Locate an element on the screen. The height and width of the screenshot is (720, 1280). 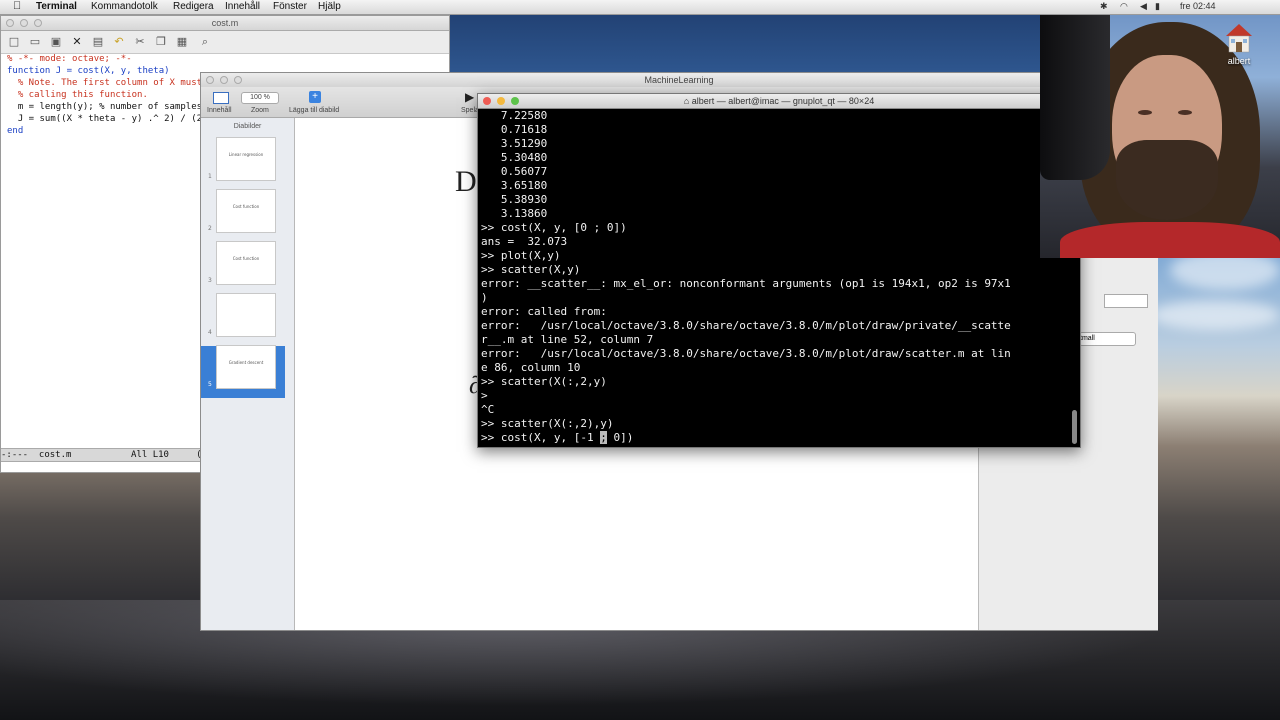
copy-icon: ❐ is located at coordinates (161, 41).